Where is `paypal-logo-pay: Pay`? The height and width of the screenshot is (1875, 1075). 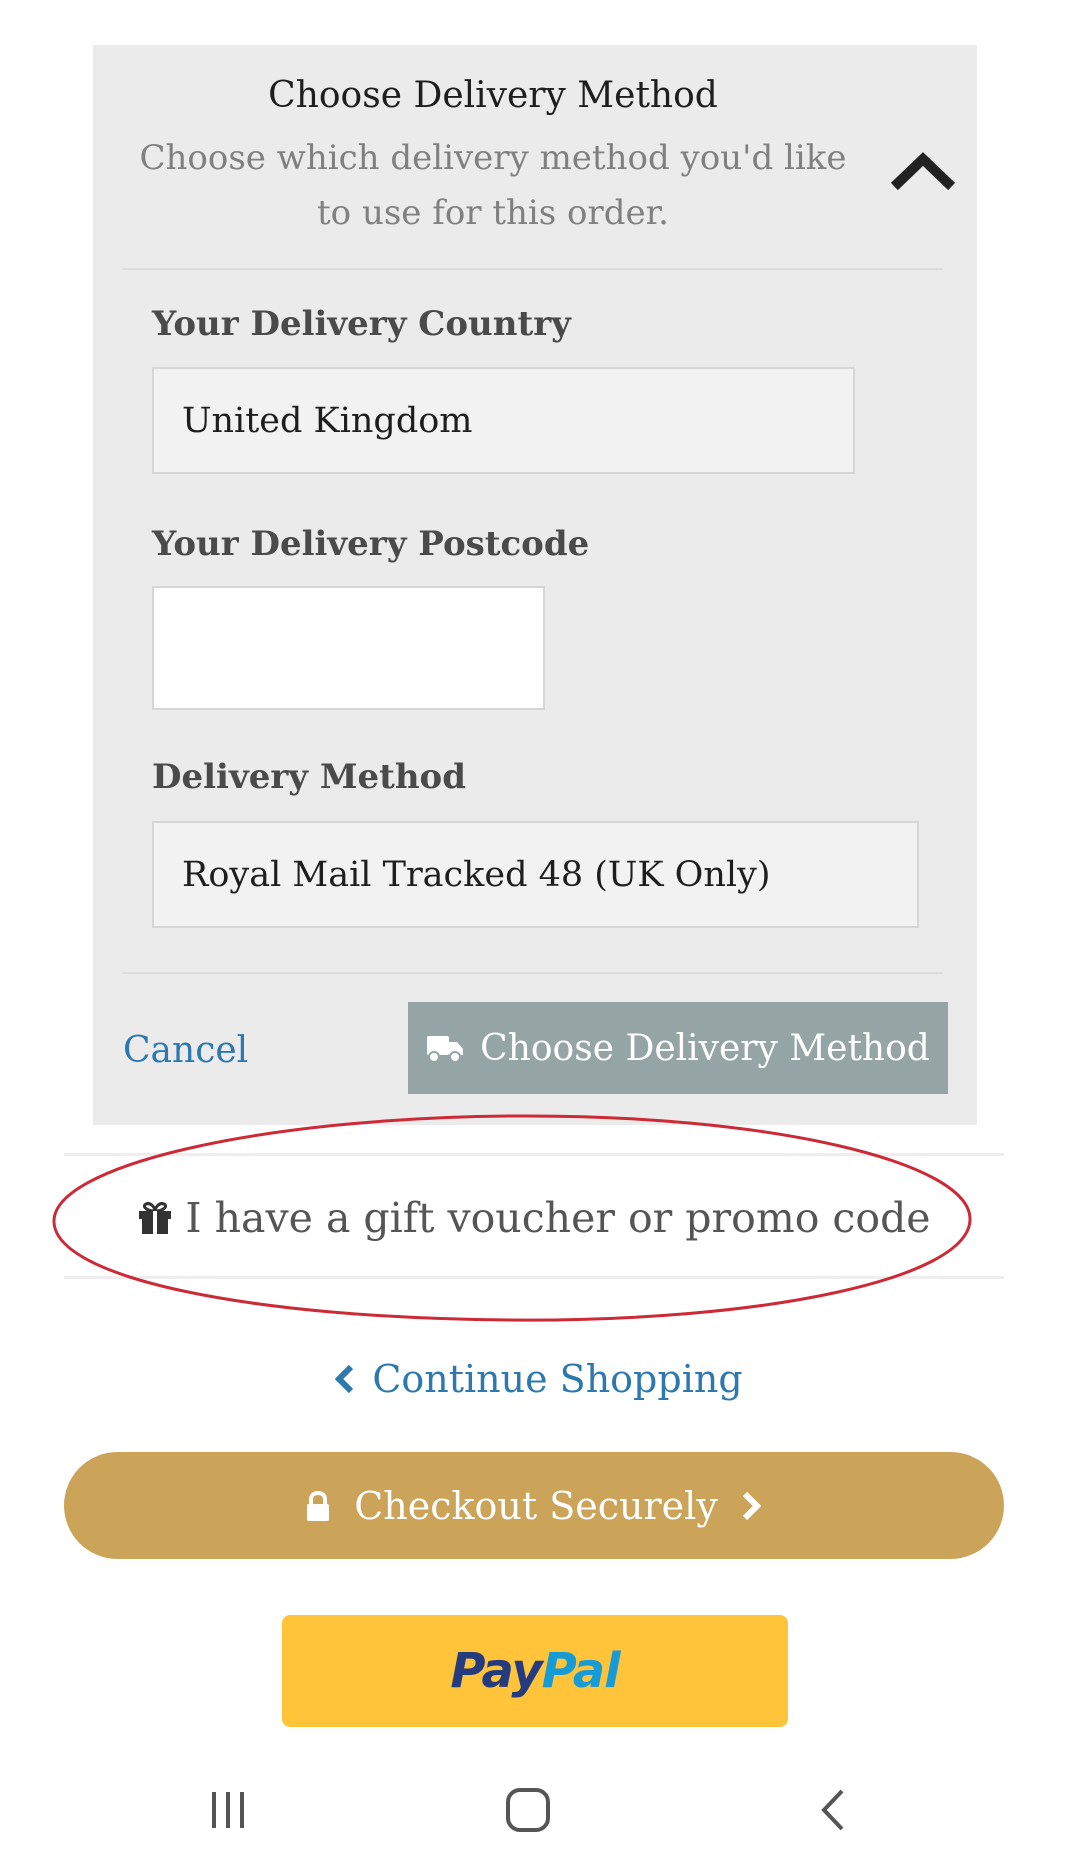 paypal-logo-pay: Pay is located at coordinates (496, 1671).